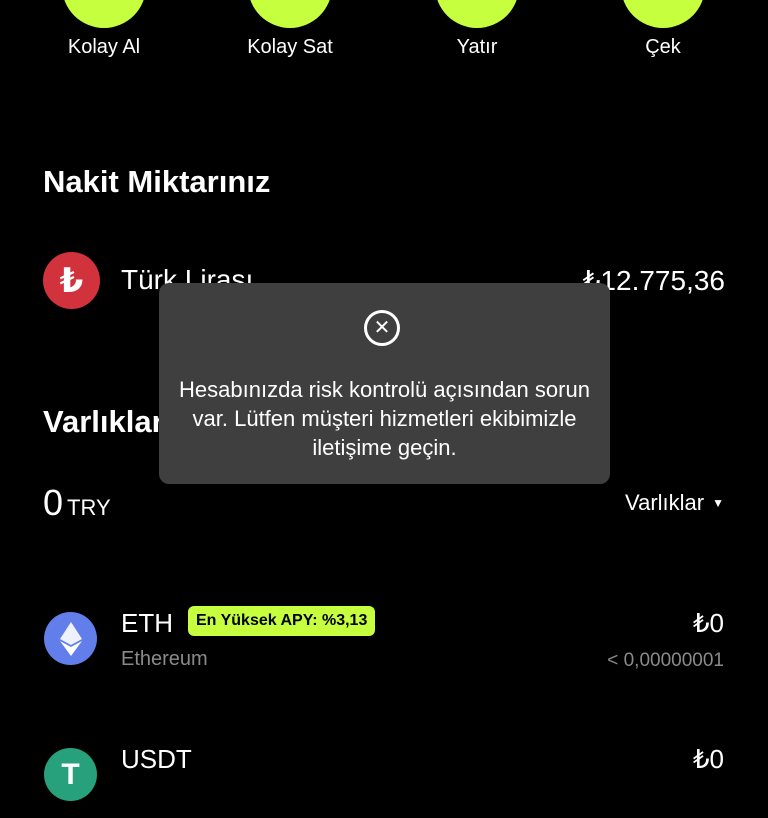  I want to click on assets-total-value: 0, so click(53, 502).